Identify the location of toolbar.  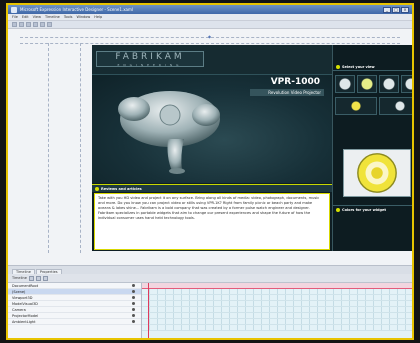
(210, 25).